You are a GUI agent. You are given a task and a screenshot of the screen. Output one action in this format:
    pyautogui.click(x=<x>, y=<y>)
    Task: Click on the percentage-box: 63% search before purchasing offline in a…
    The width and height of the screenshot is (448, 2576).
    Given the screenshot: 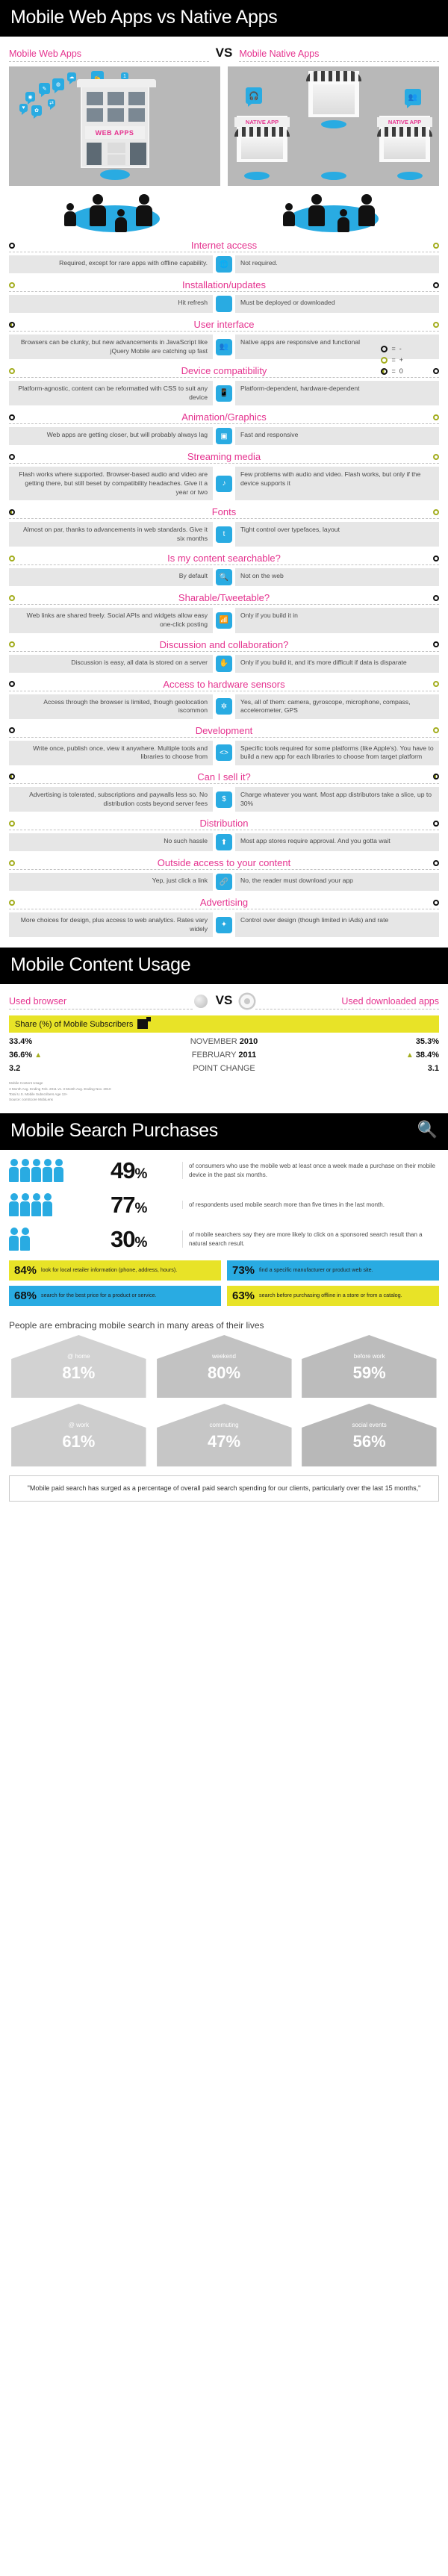 What is the action you would take?
    pyautogui.click(x=333, y=1295)
    